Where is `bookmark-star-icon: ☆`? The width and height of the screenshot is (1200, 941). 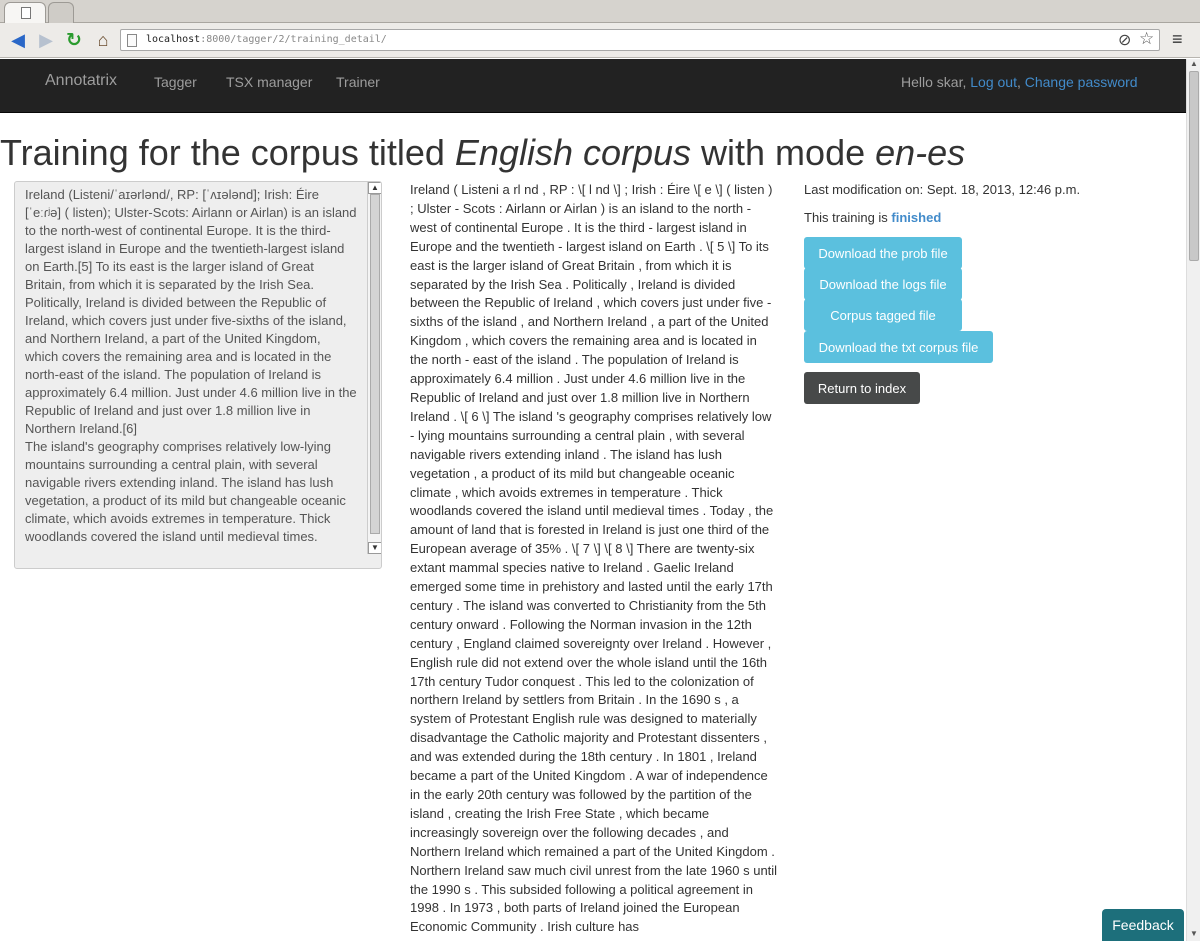 bookmark-star-icon: ☆ is located at coordinates (1146, 39).